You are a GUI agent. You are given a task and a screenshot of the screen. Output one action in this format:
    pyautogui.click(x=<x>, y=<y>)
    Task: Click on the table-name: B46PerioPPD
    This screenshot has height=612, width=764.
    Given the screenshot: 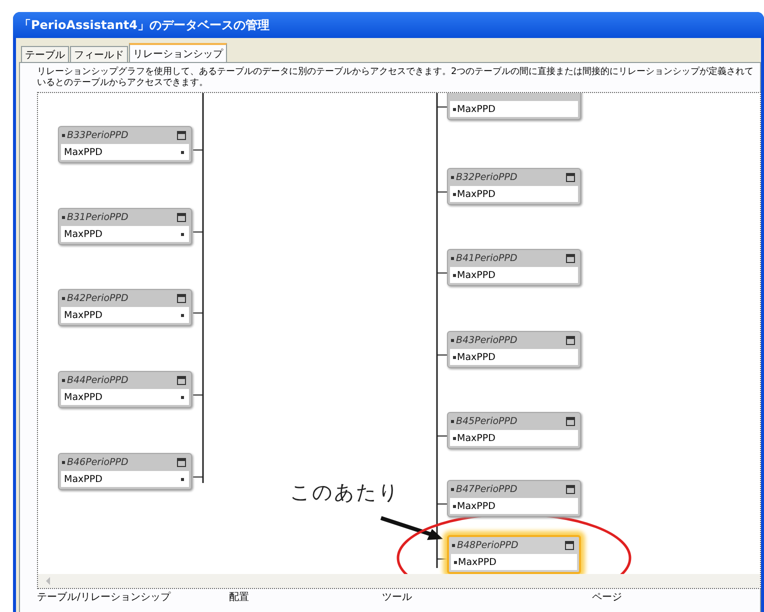 What is the action you would take?
    pyautogui.click(x=98, y=462)
    